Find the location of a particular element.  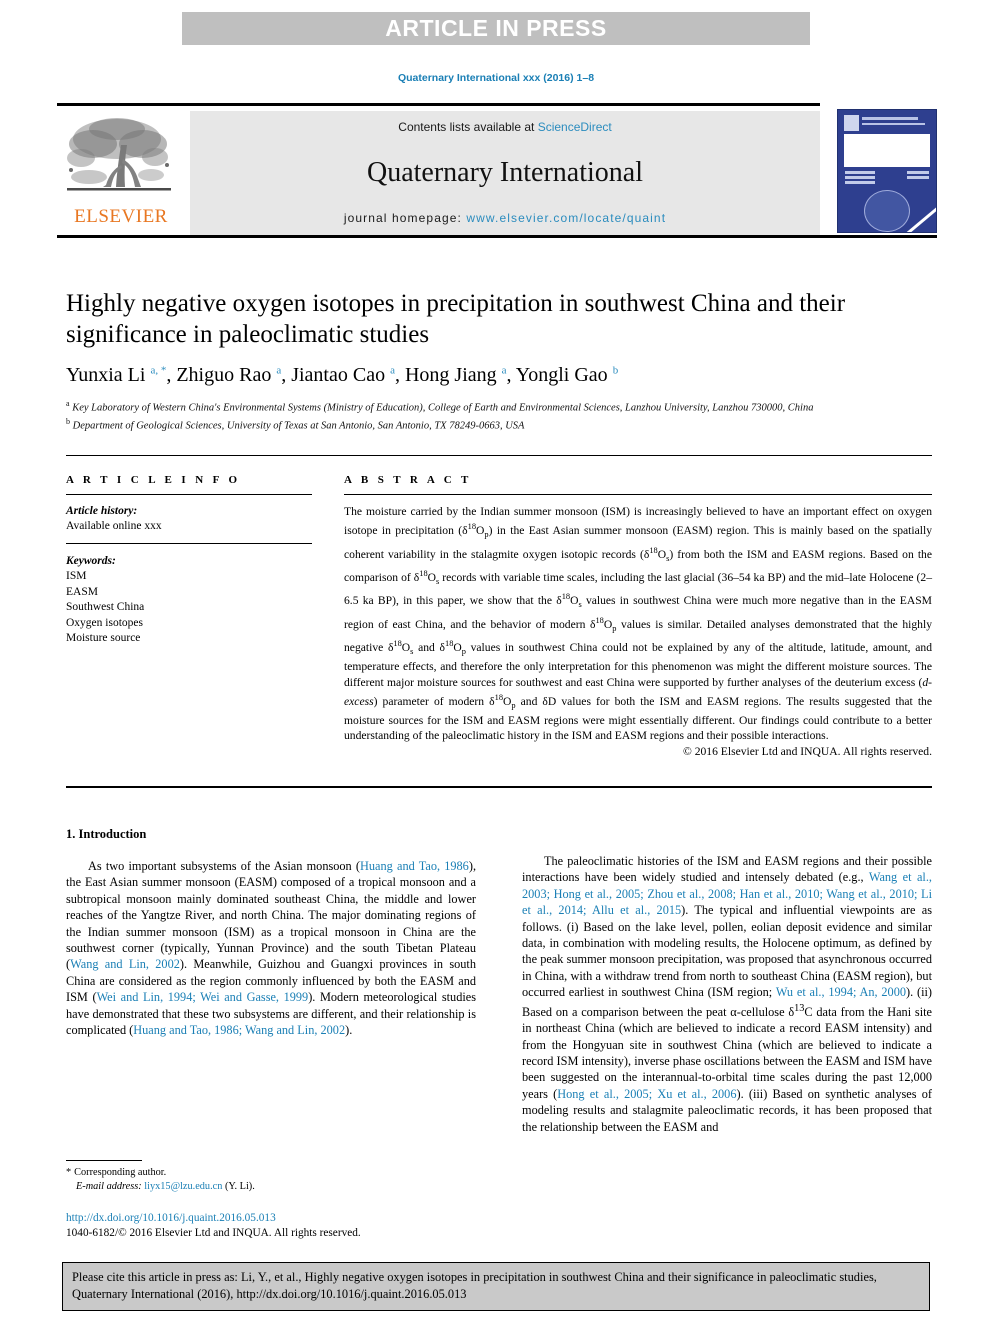

journal-homepage-link: www.elsevier.com/locate/quaint is located at coordinates (566, 218).